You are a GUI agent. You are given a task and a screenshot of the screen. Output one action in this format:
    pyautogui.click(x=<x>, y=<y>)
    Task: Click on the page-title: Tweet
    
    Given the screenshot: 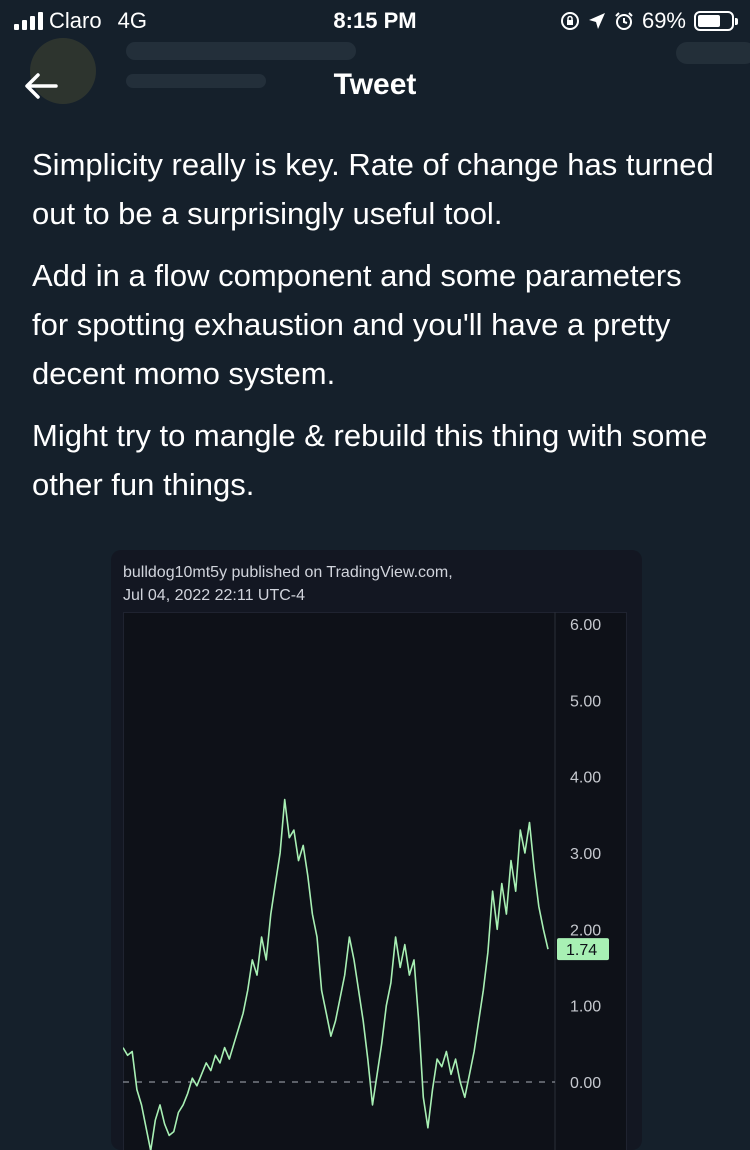 What is the action you would take?
    pyautogui.click(x=375, y=84)
    